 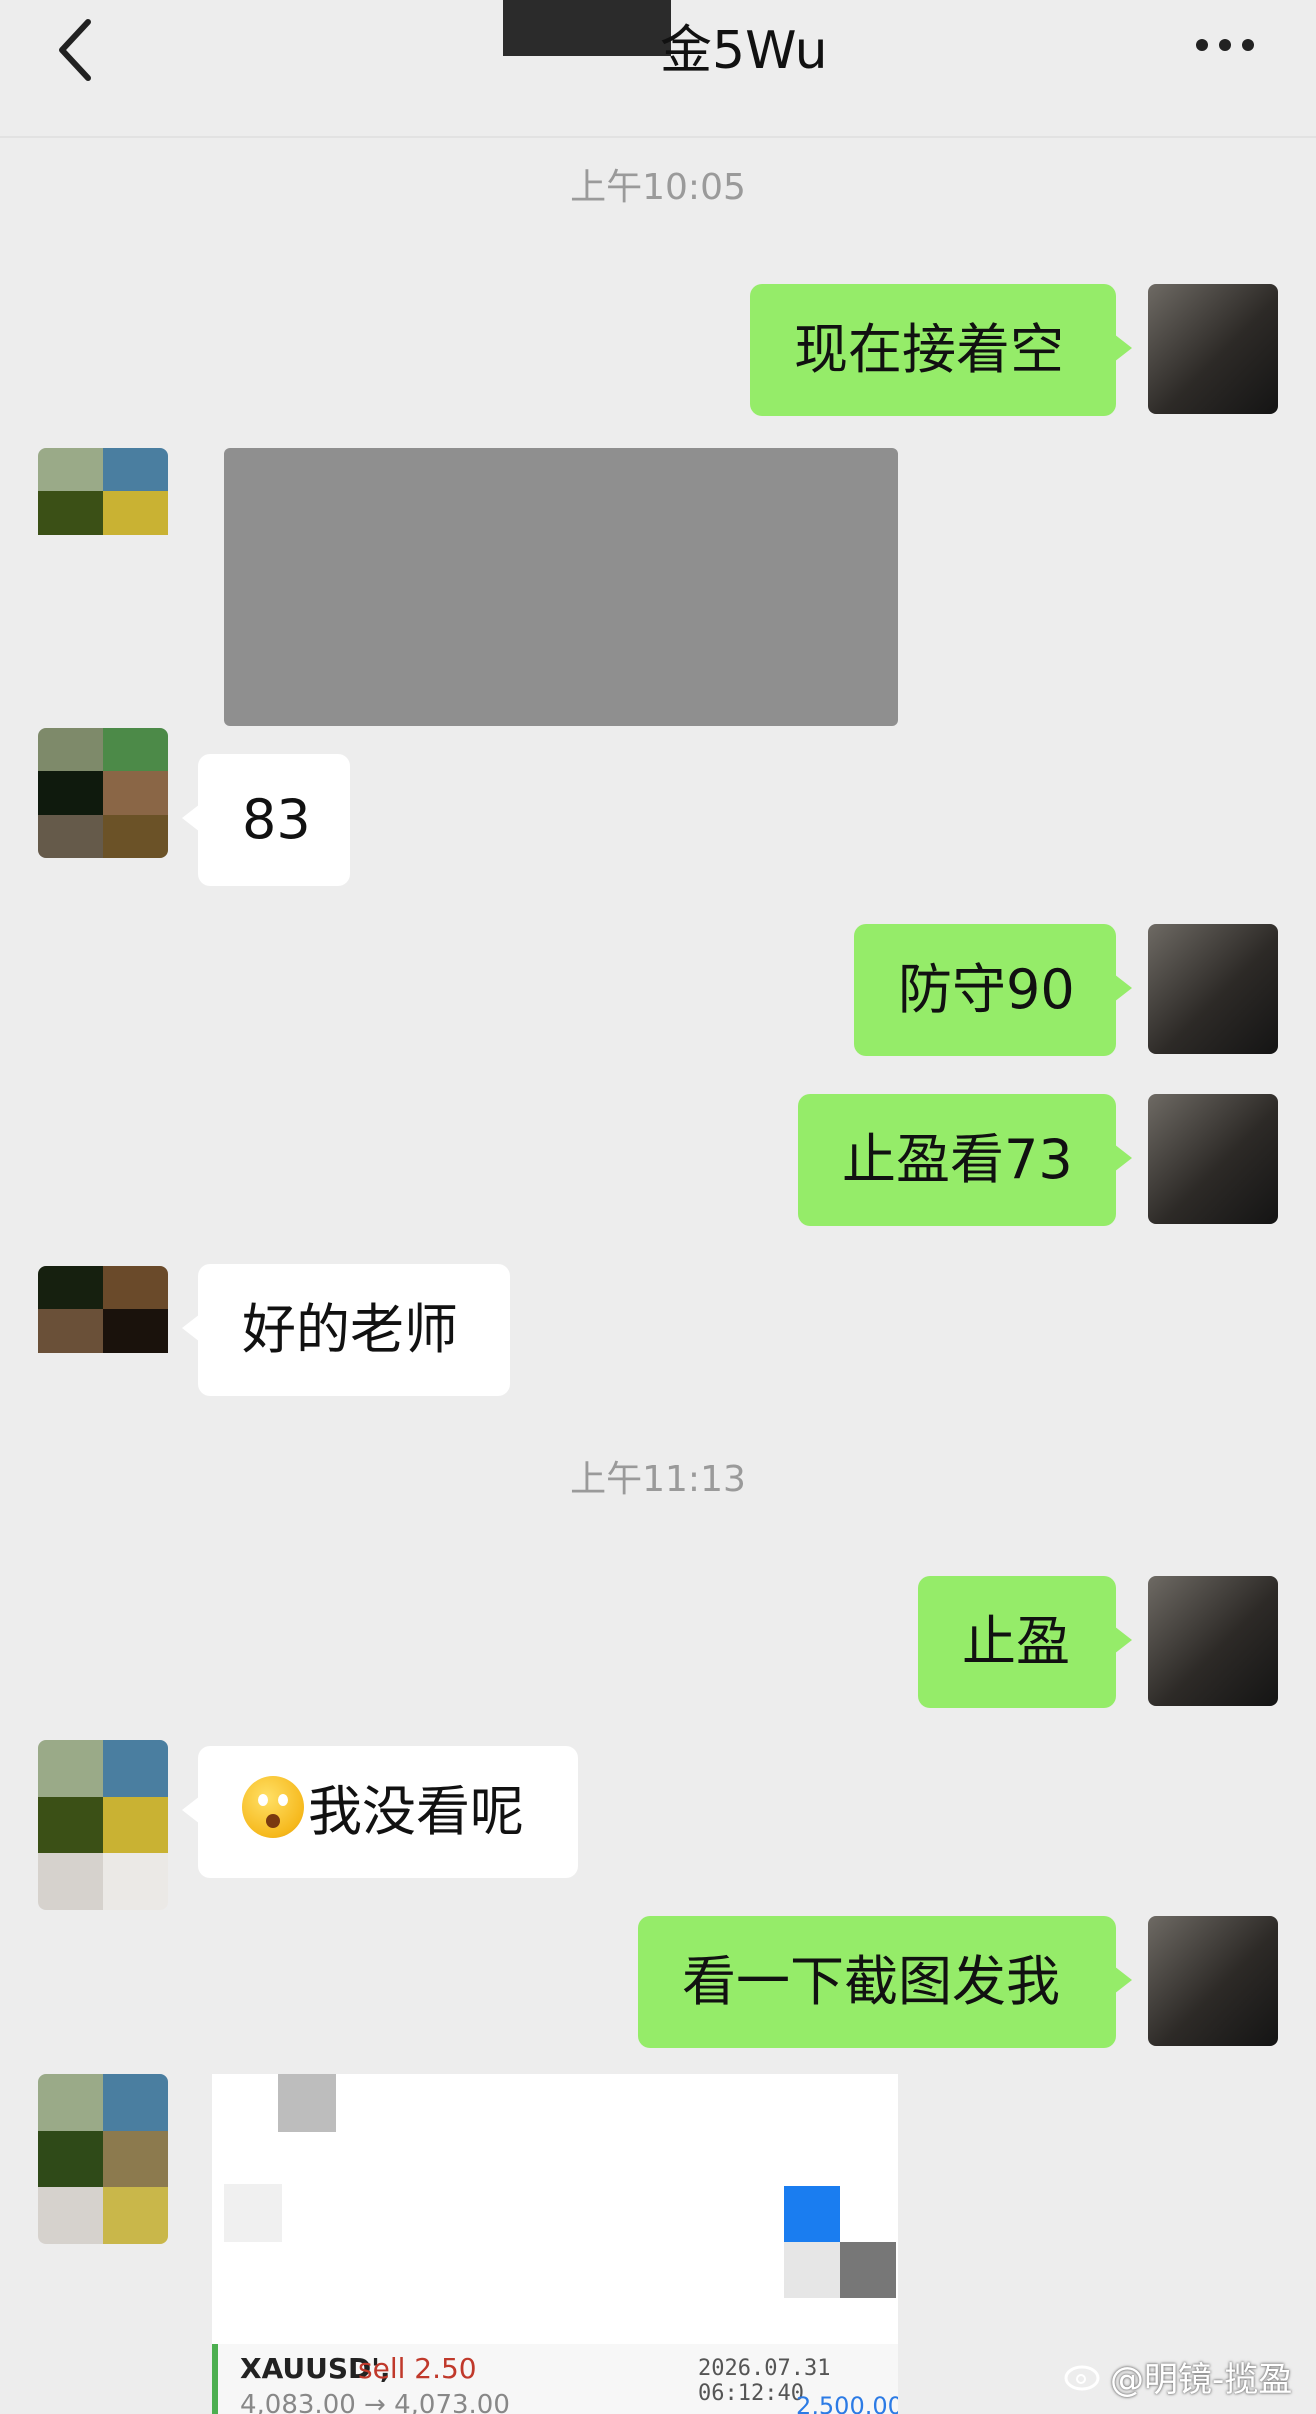 I want to click on message-bubble-outgoing: 止盈看73, so click(x=965, y=1160).